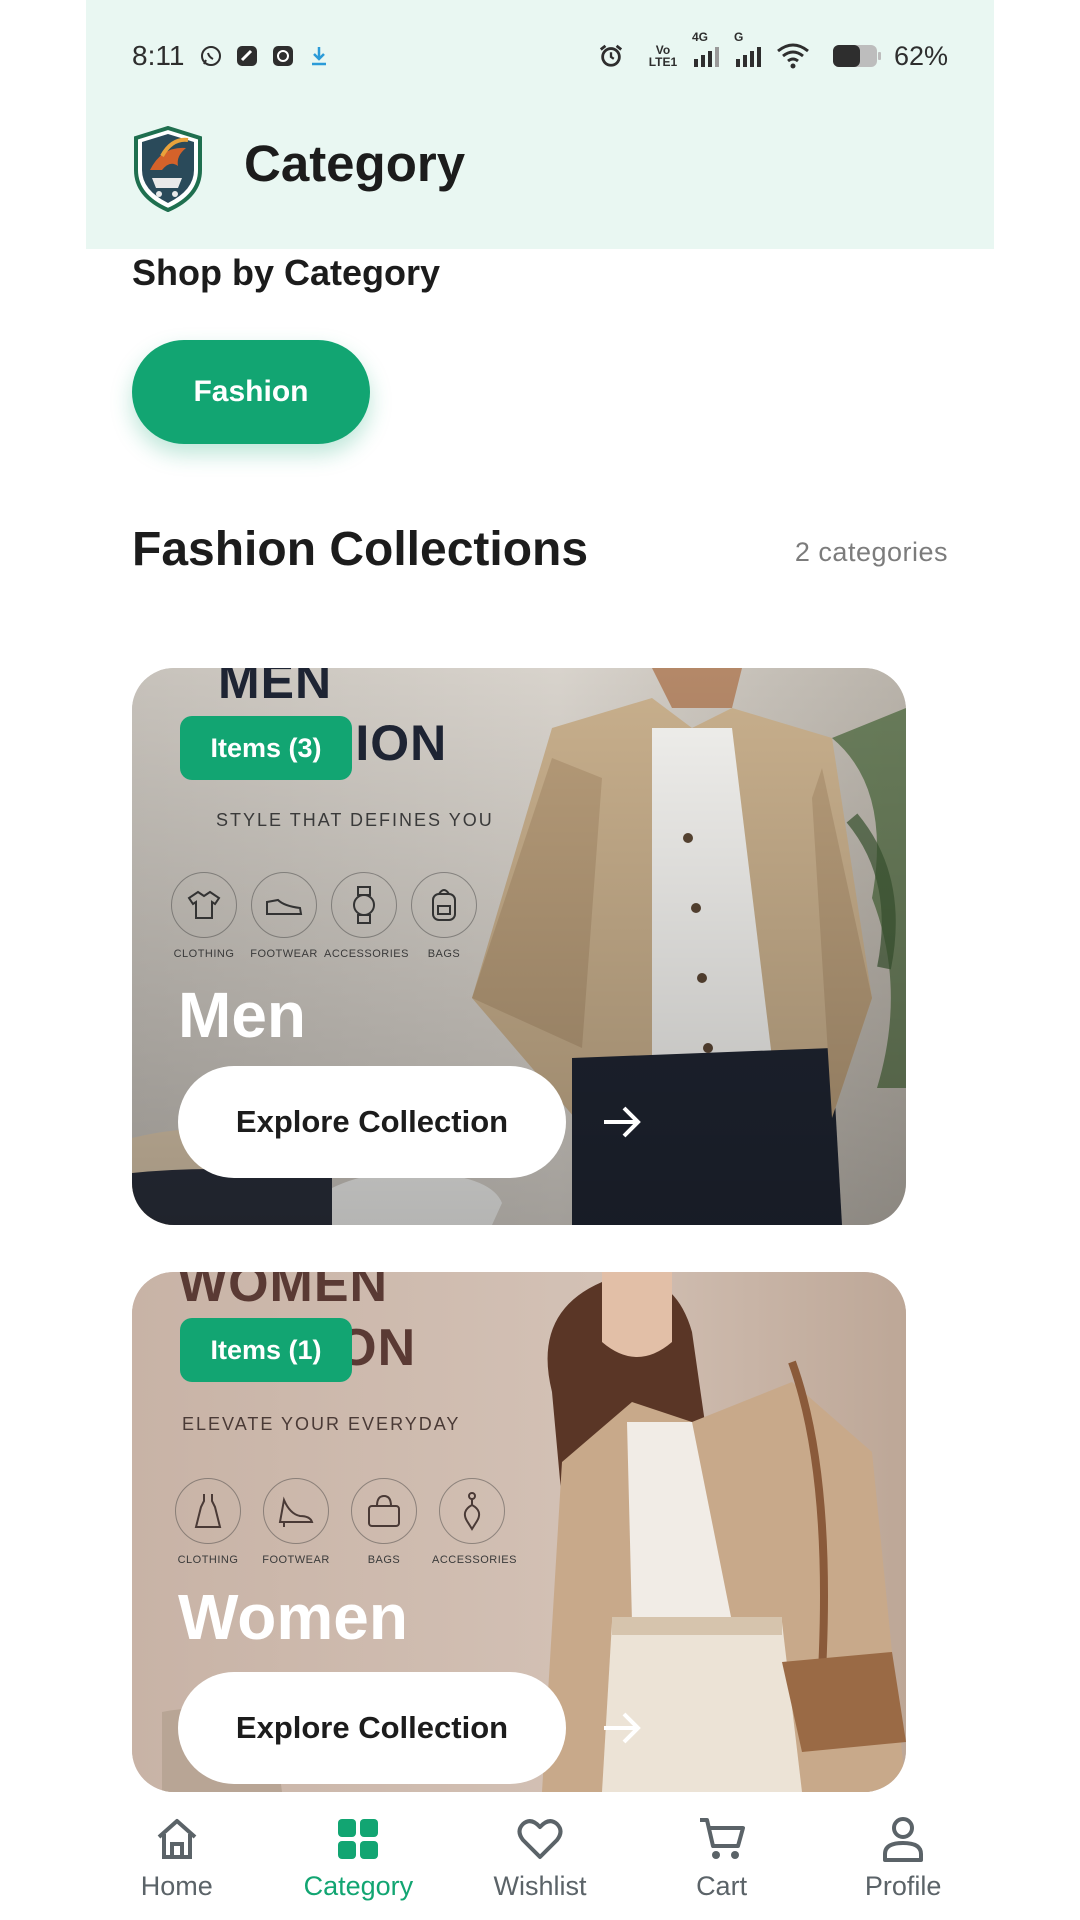 Image resolution: width=1080 pixels, height=1920 pixels. Describe the element at coordinates (707, 49) in the screenshot. I see `signal-4g-icon: 4G` at that location.